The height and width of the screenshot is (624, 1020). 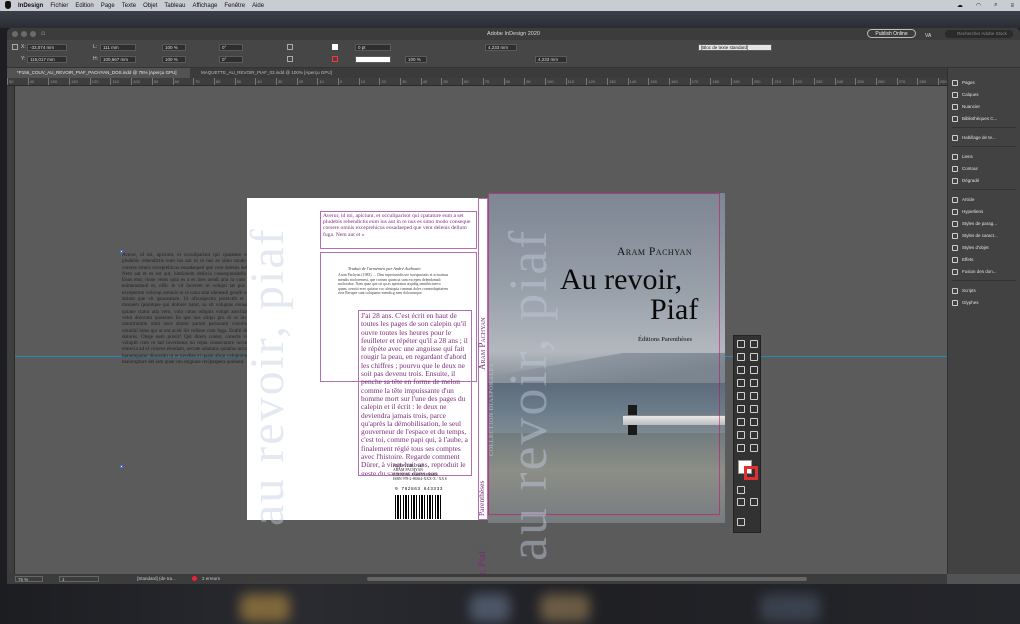 What do you see at coordinates (47, 59) in the screenshot?
I see `y-field: 115,017 mm` at bounding box center [47, 59].